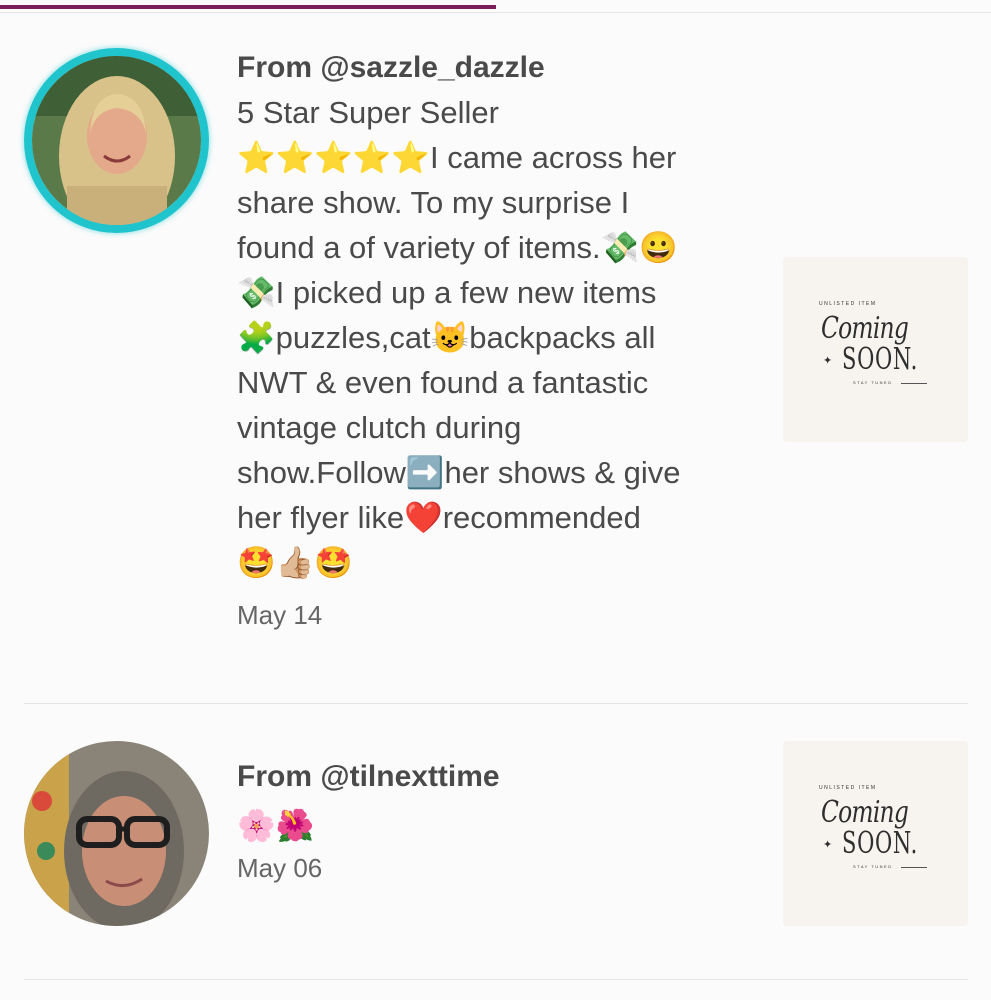 The height and width of the screenshot is (1000, 991). I want to click on progress-track, so click(495, 6).